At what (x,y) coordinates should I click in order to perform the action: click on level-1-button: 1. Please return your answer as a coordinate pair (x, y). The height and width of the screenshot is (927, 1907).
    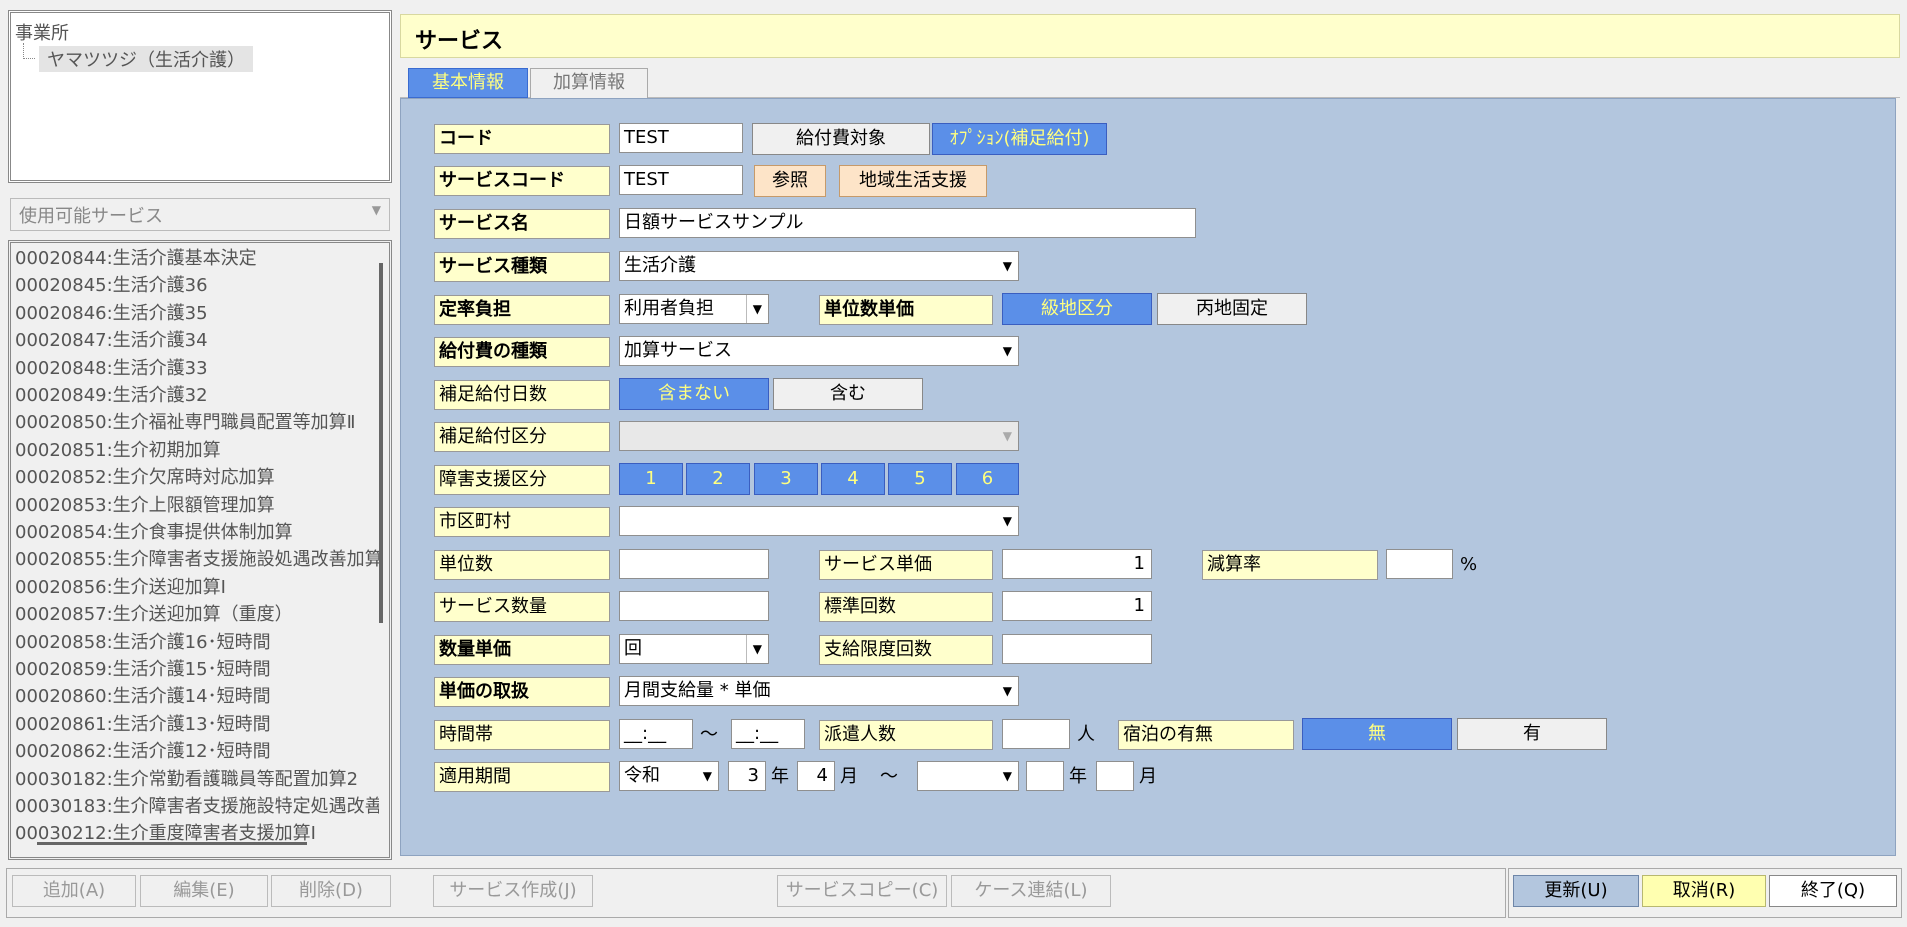
    Looking at the image, I should click on (651, 479).